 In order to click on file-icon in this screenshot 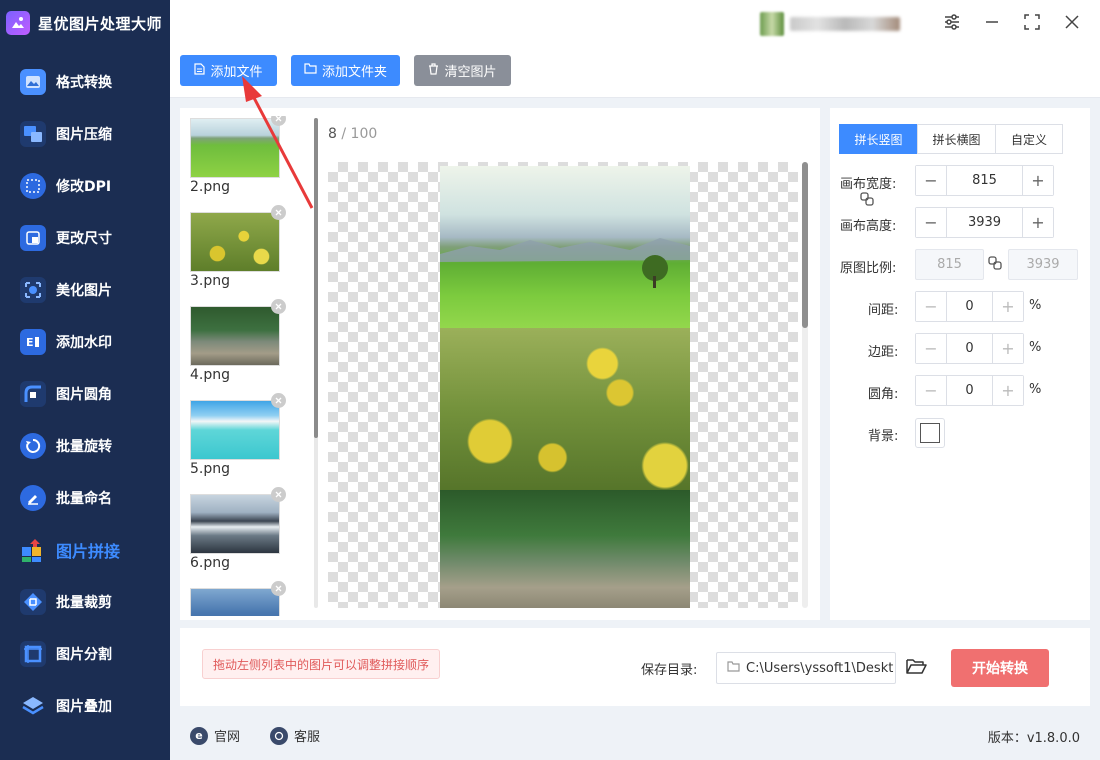, I will do `click(200, 70)`.